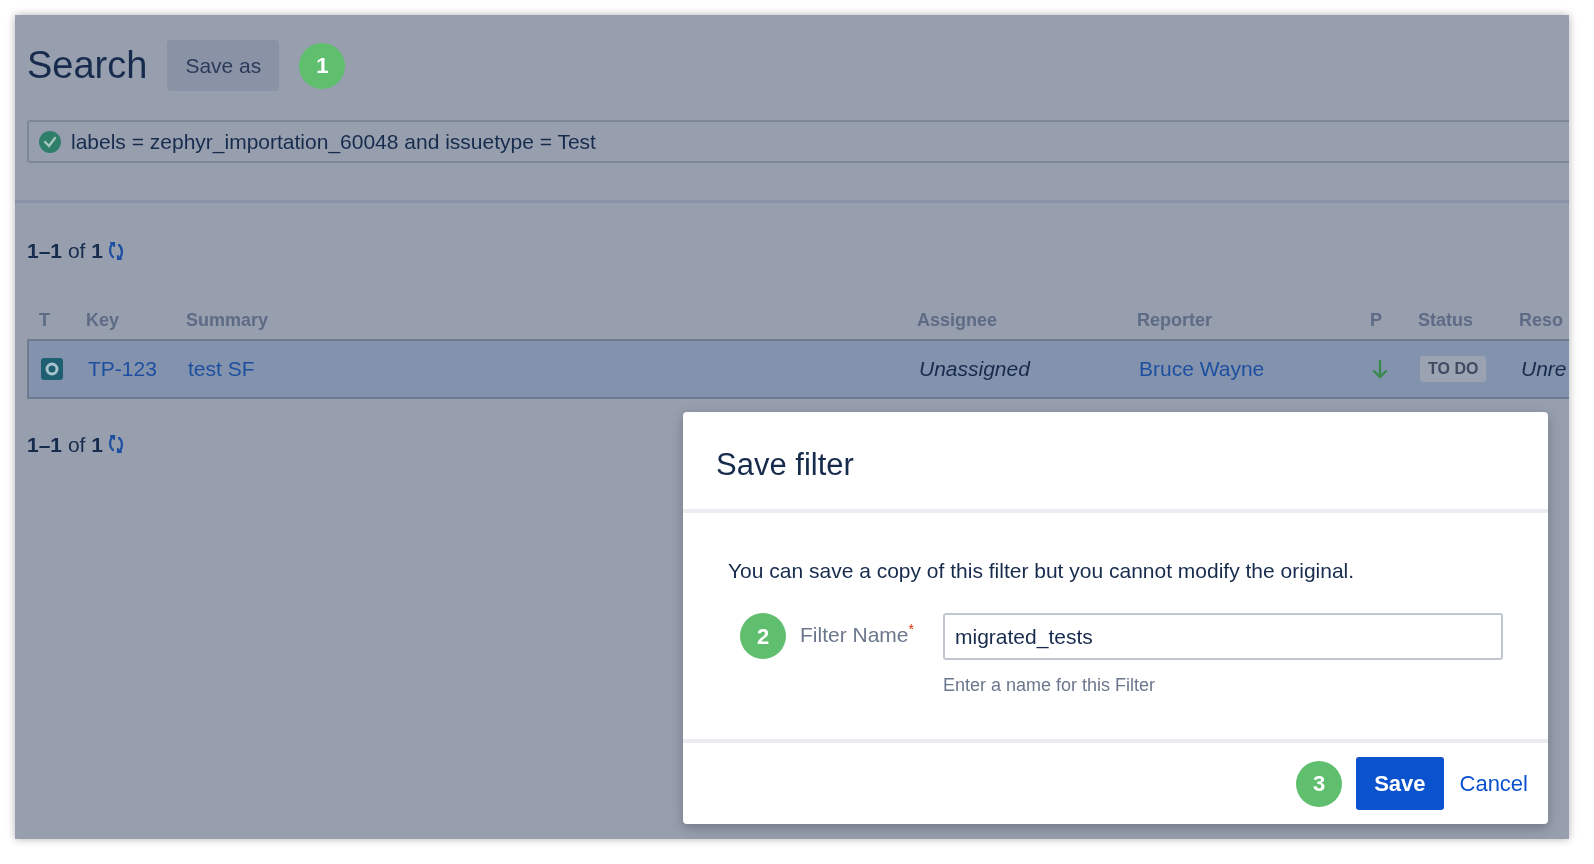 The height and width of the screenshot is (864, 1594). Describe the element at coordinates (1319, 783) in the screenshot. I see `step-number-badge: 3` at that location.